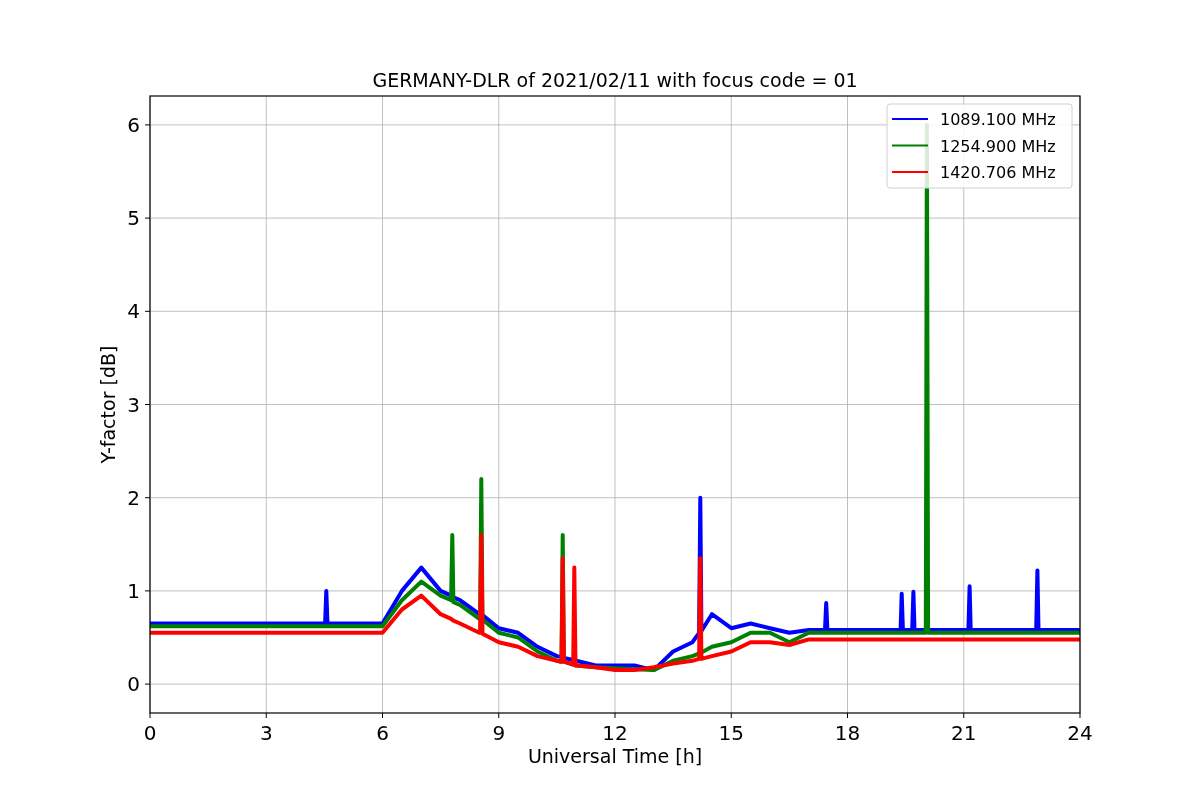 This screenshot has height=800, width=1200. Describe the element at coordinates (108, 404) in the screenshot. I see `y-axis-label: Y-factor [dB]` at that location.